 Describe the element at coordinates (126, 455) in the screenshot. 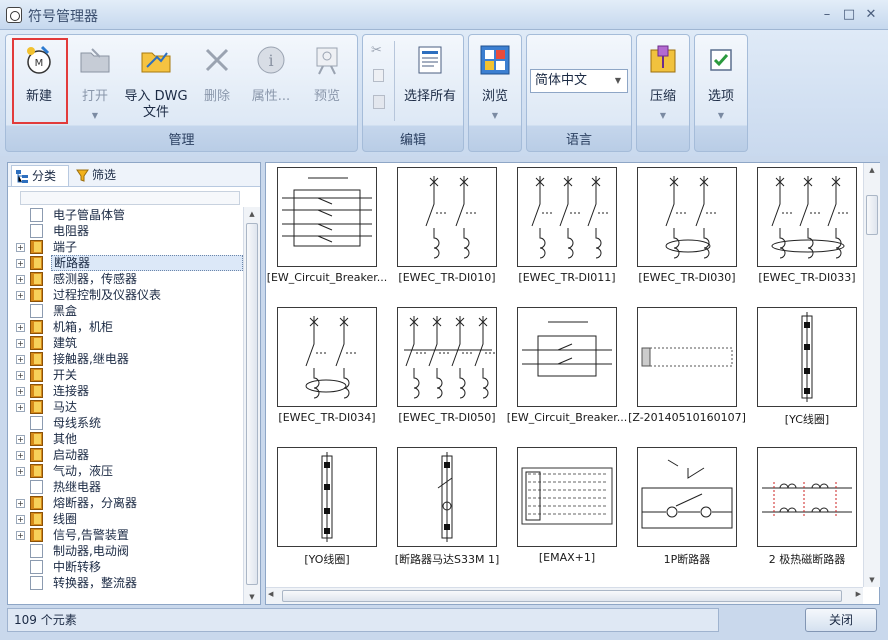

I see `tree-item: + 启动器` at that location.